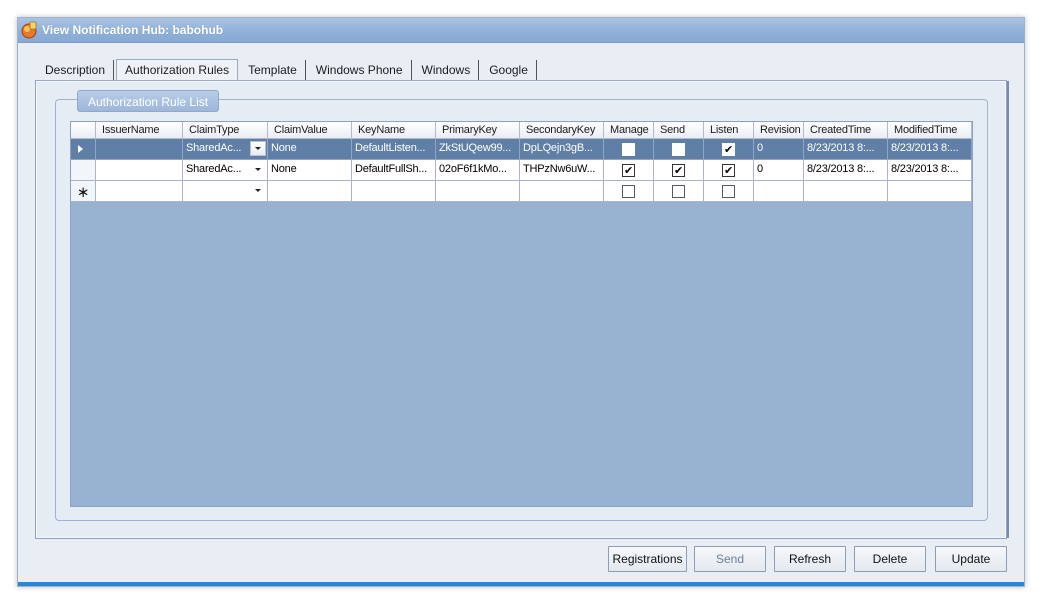 This screenshot has width=1042, height=604. What do you see at coordinates (629, 130) in the screenshot?
I see `col-header-manage: Manage` at bounding box center [629, 130].